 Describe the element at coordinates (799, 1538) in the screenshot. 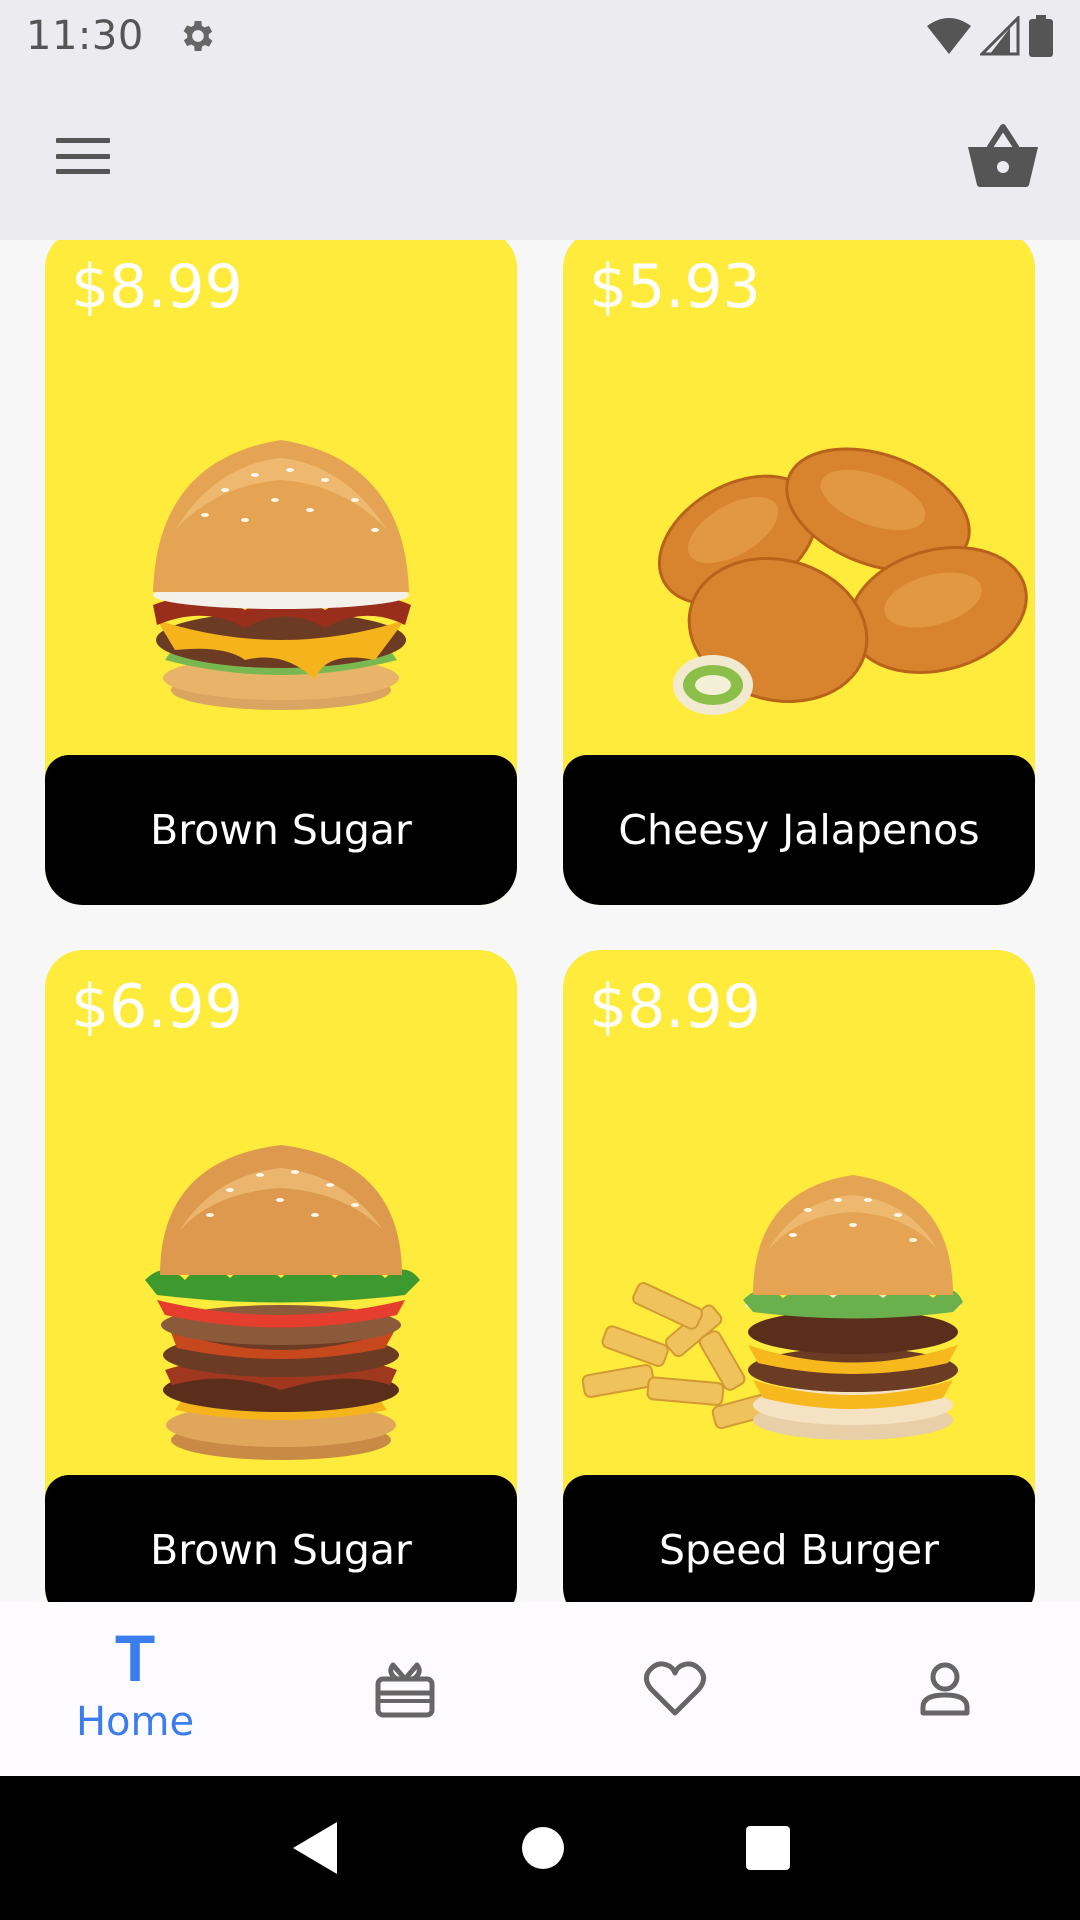

I see `product-name: Speed Burger` at that location.